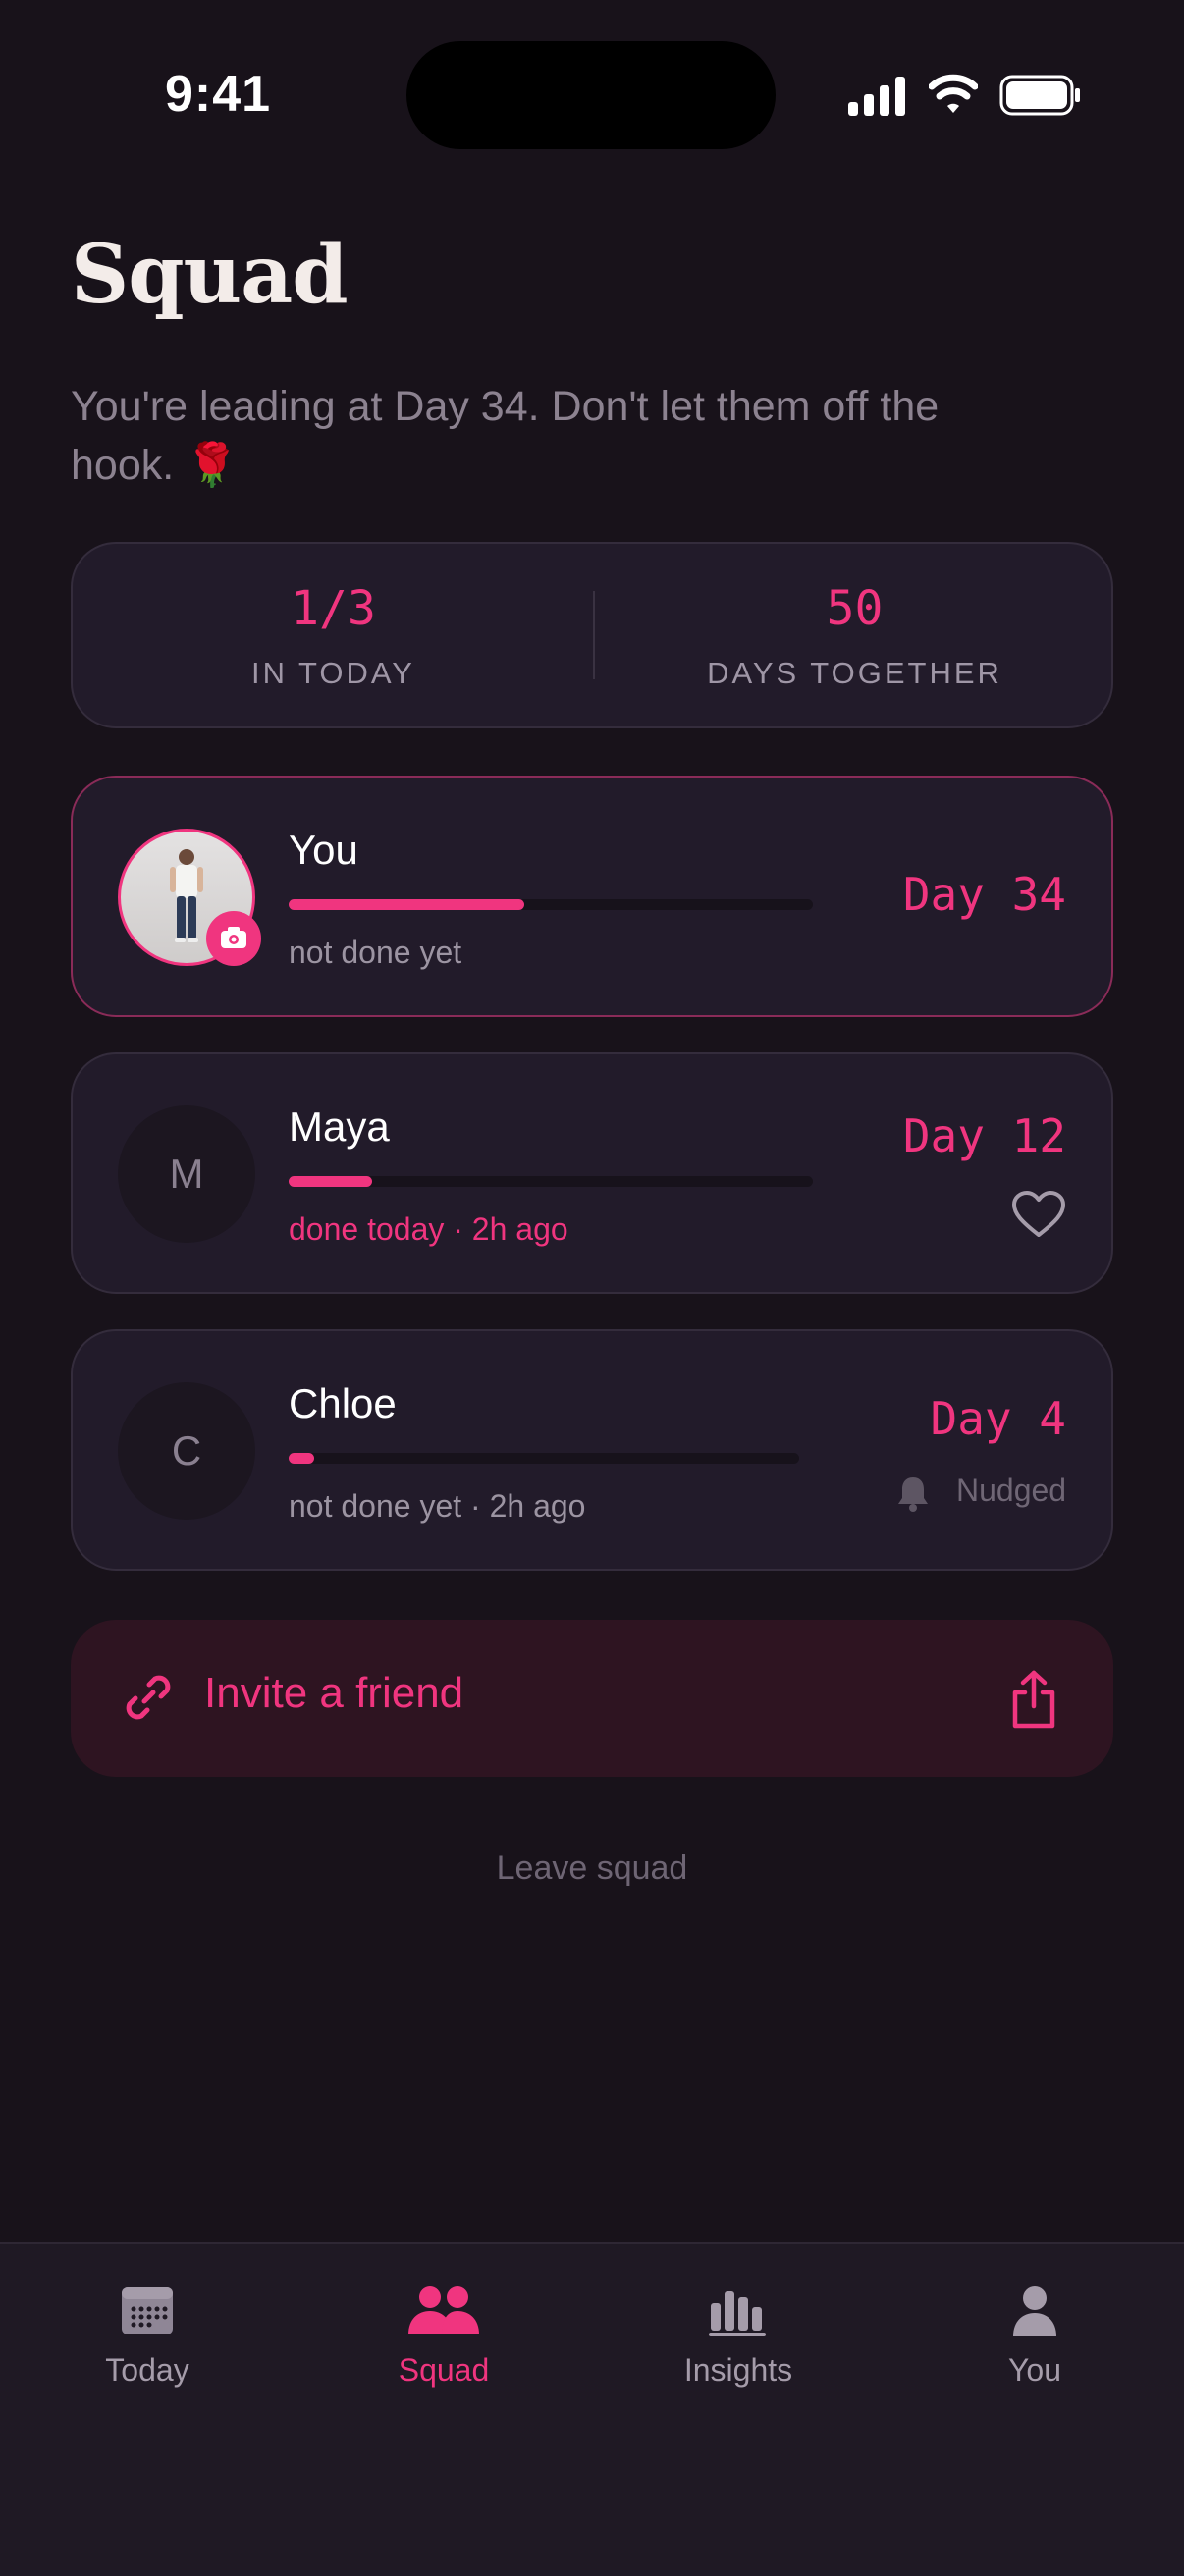  What do you see at coordinates (147, 2370) in the screenshot?
I see `tab-label: Today` at bounding box center [147, 2370].